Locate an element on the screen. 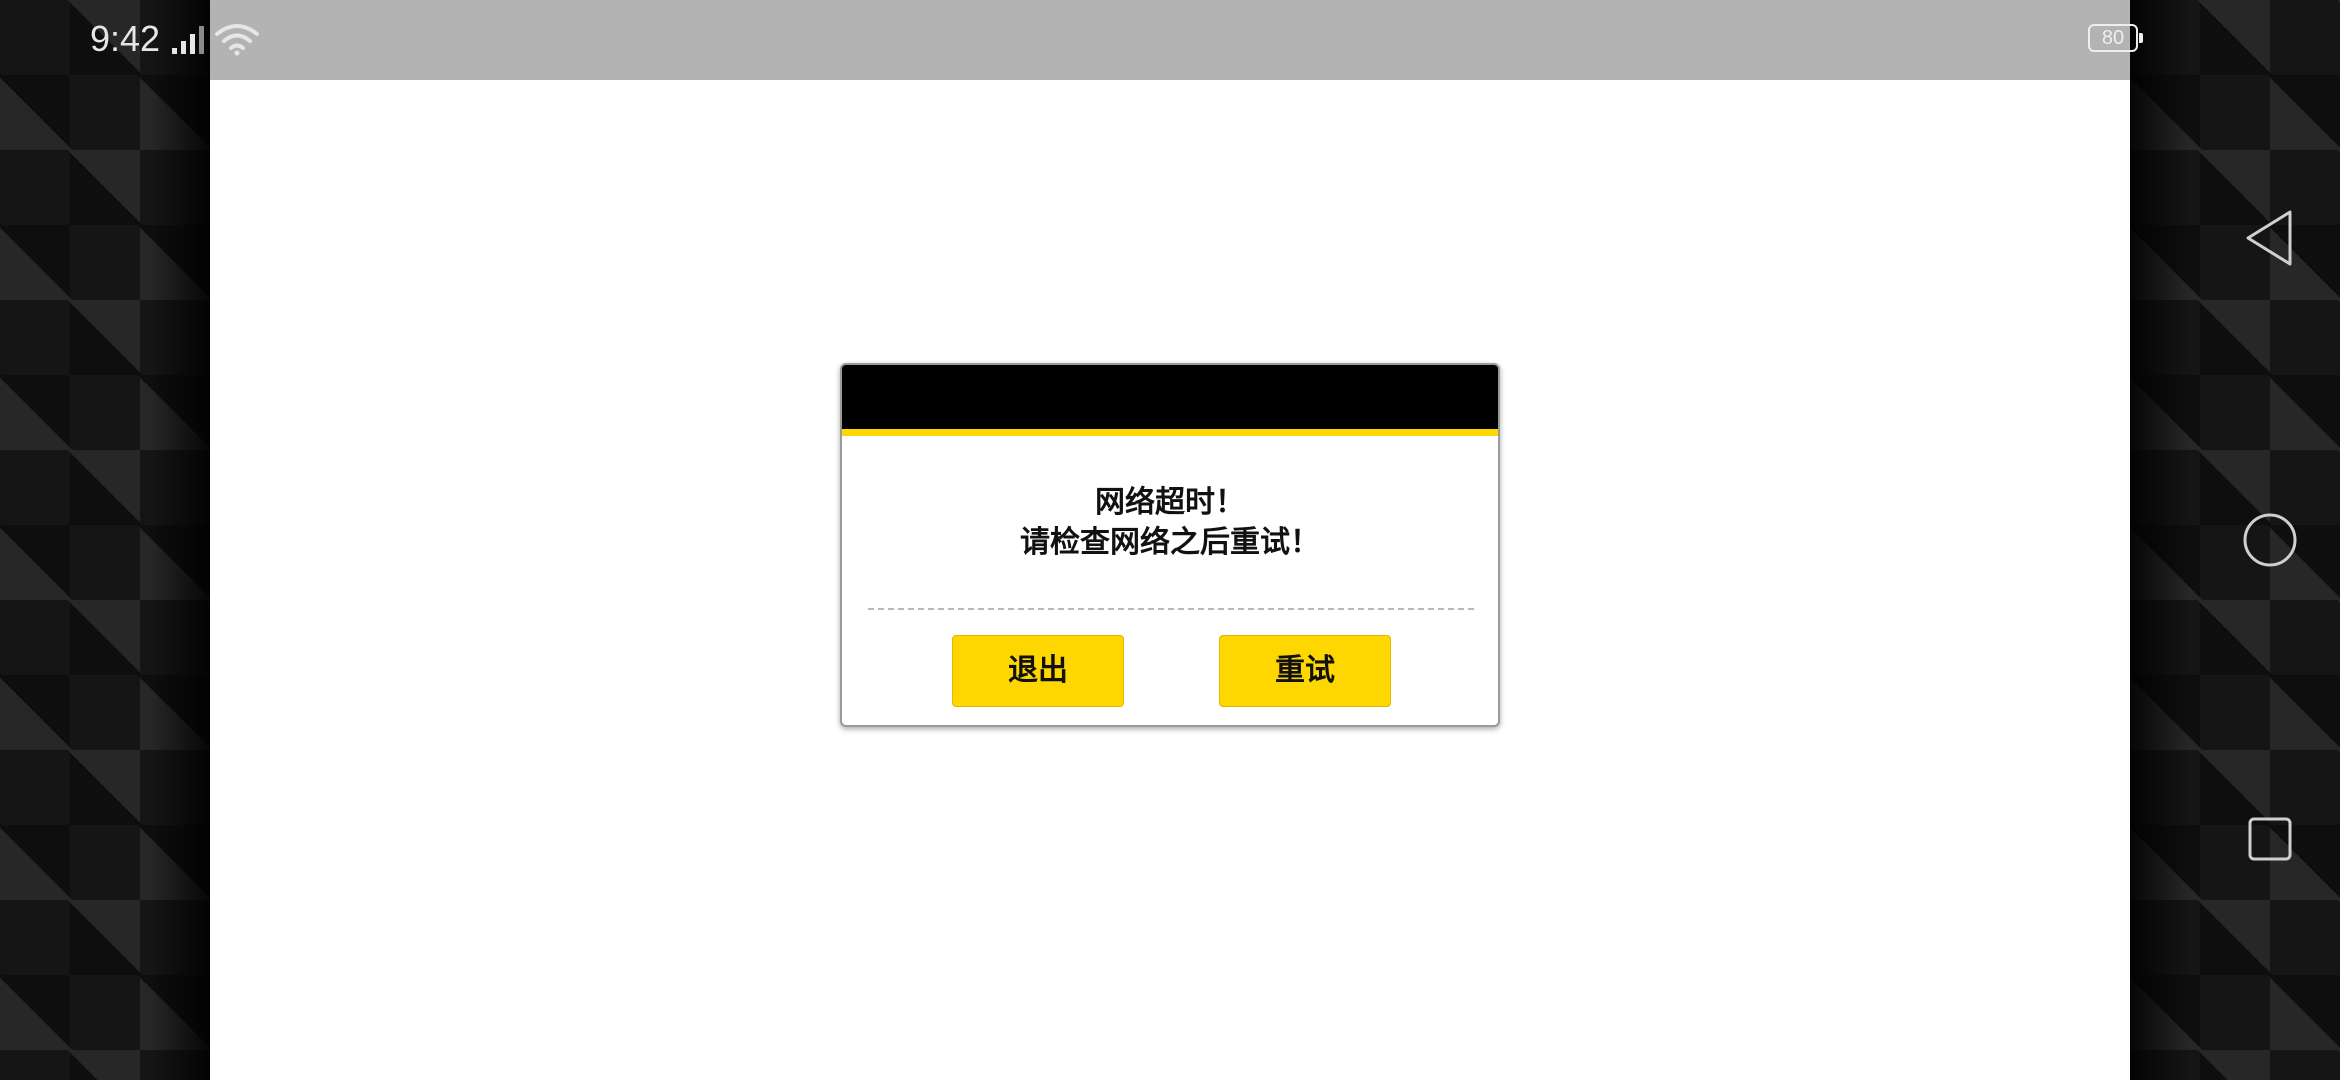 This screenshot has height=1080, width=2340. battery-icon: 80 is located at coordinates (2116, 40).